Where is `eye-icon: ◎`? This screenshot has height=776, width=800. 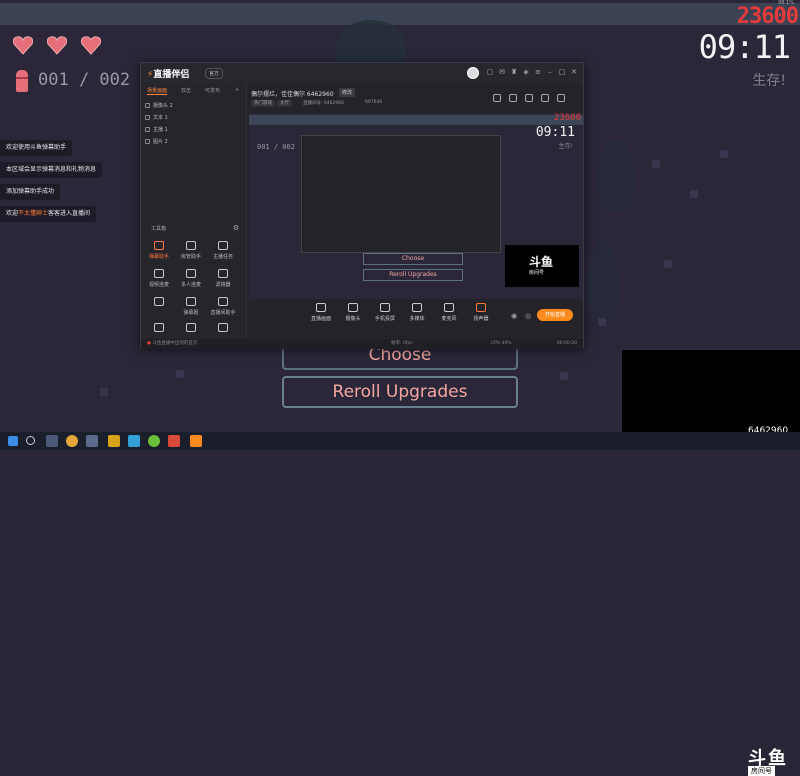
eye-icon: ◎ is located at coordinates (528, 316).